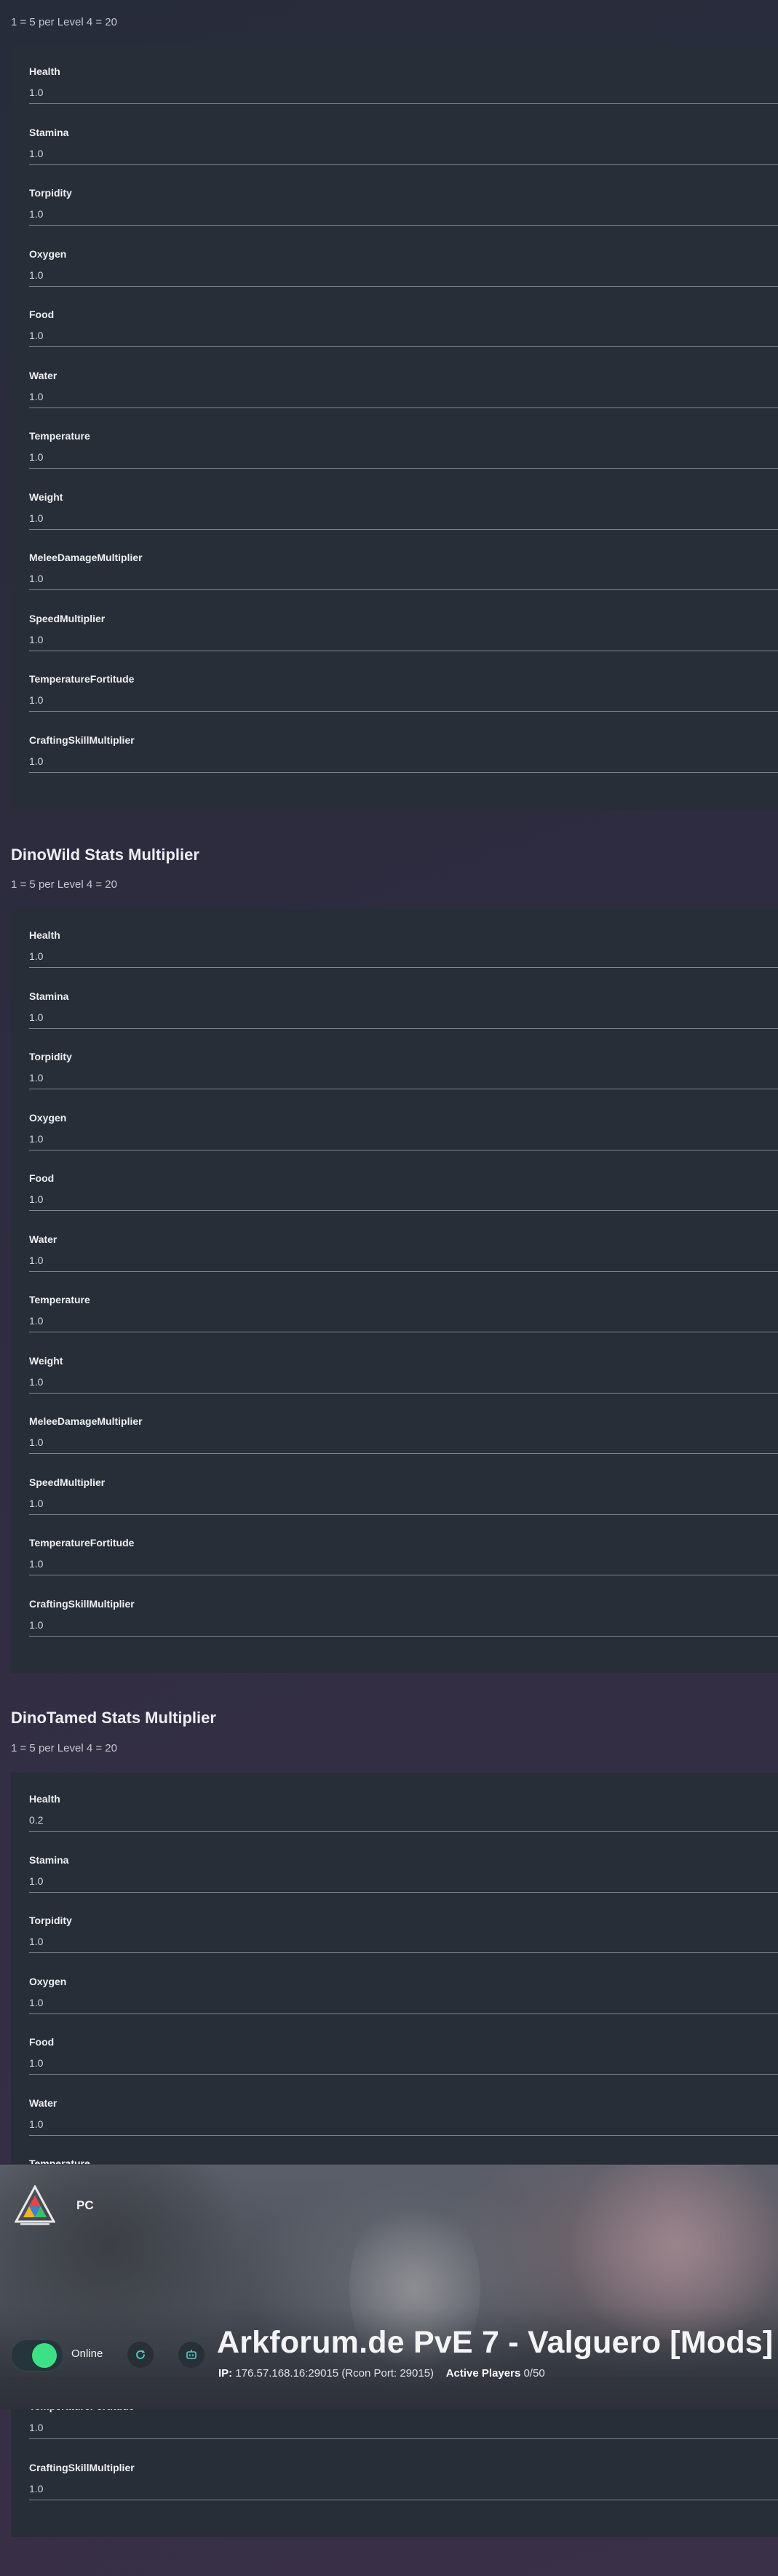 Image resolution: width=778 pixels, height=2576 pixels. Describe the element at coordinates (483, 2373) in the screenshot. I see `players-label: Active Players` at that location.